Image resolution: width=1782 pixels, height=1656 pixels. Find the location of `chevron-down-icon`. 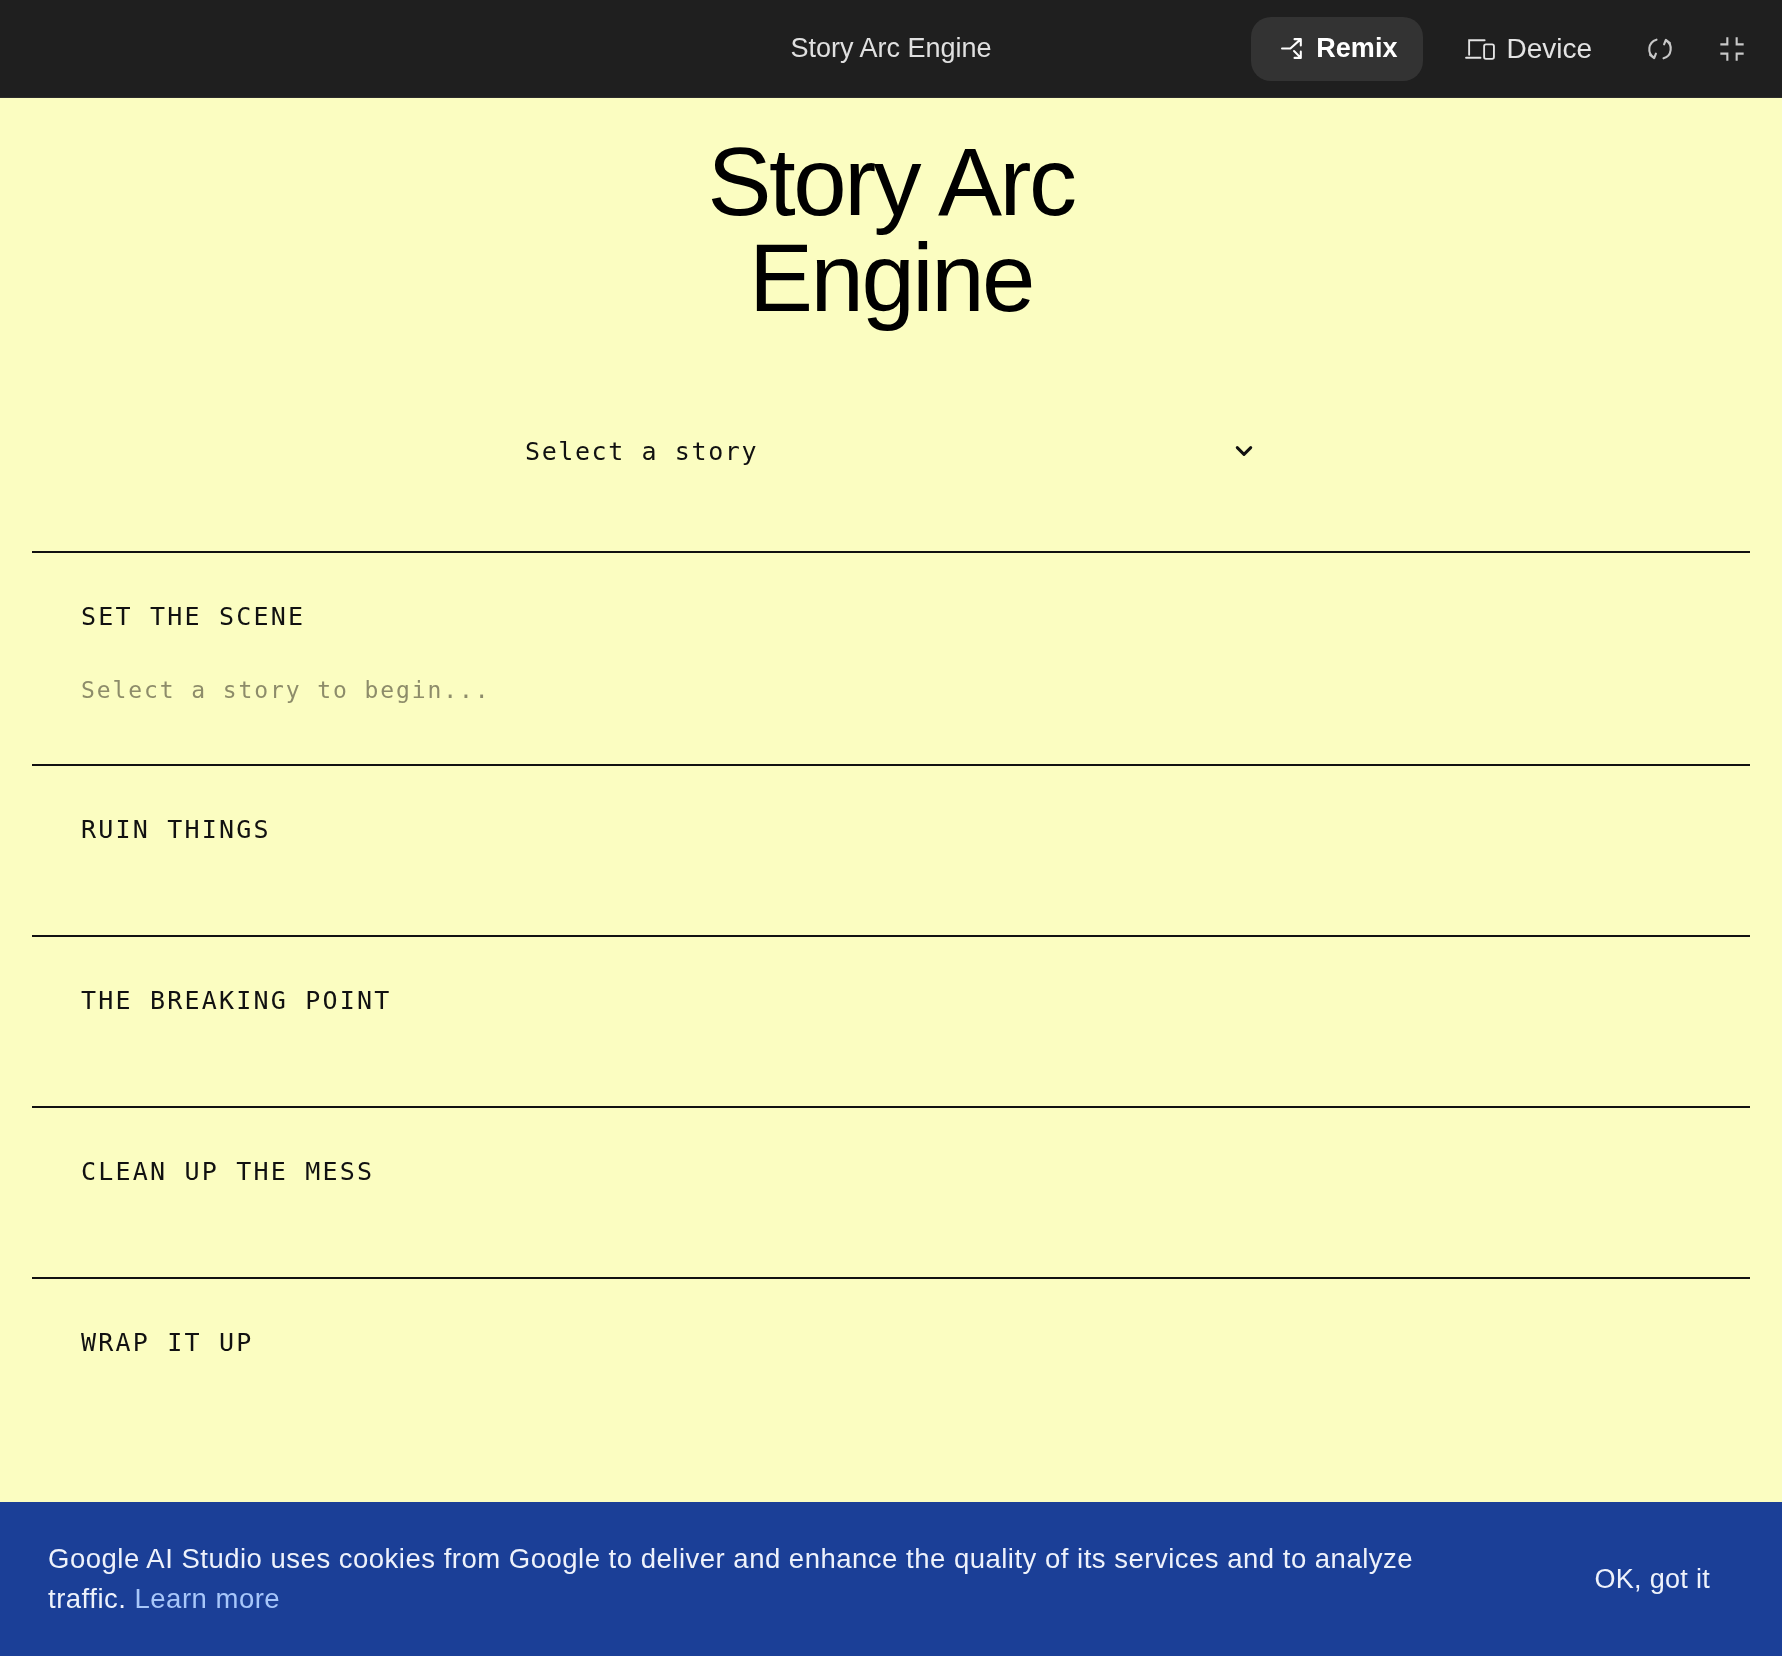

chevron-down-icon is located at coordinates (1244, 451).